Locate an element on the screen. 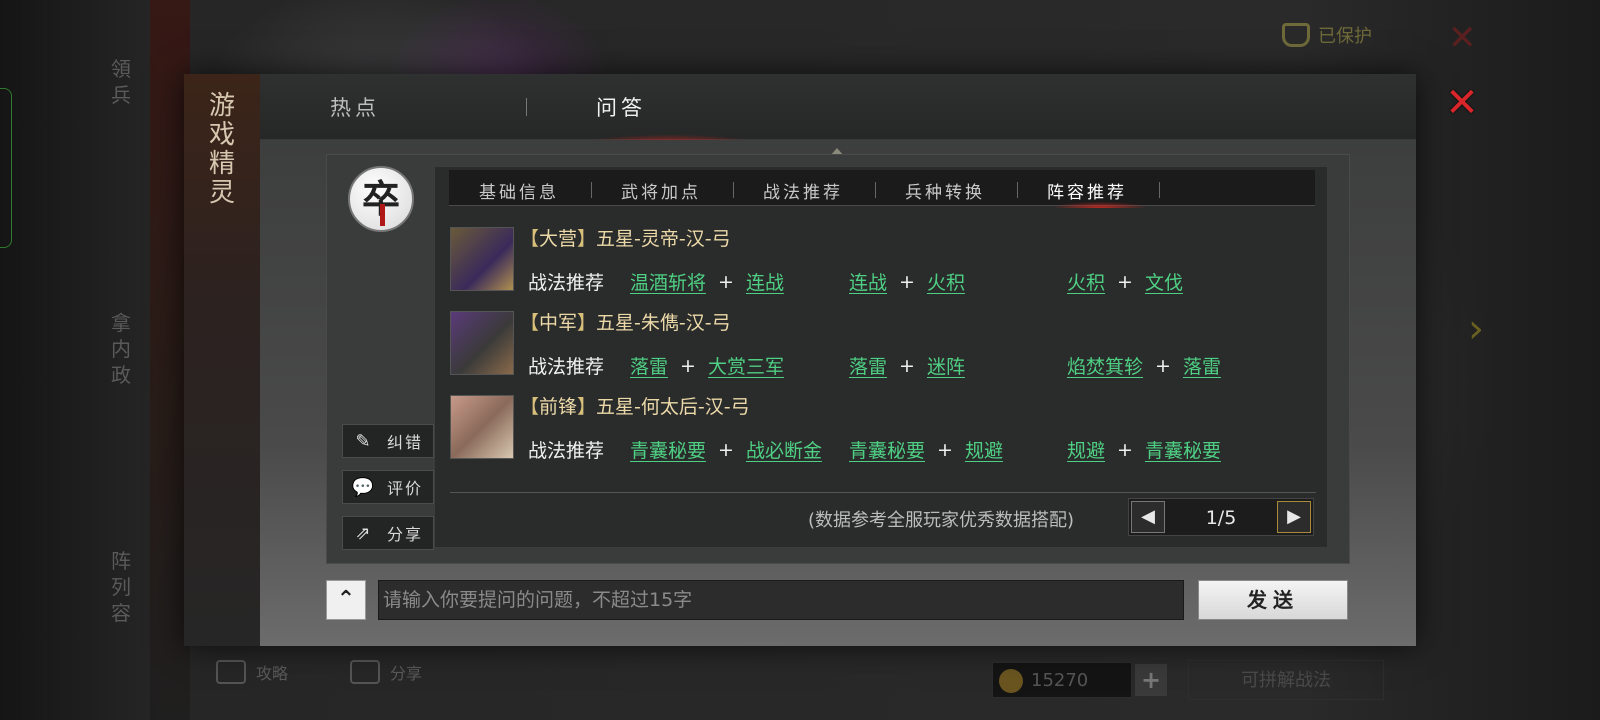  skill-link: 文伐 is located at coordinates (1164, 281).